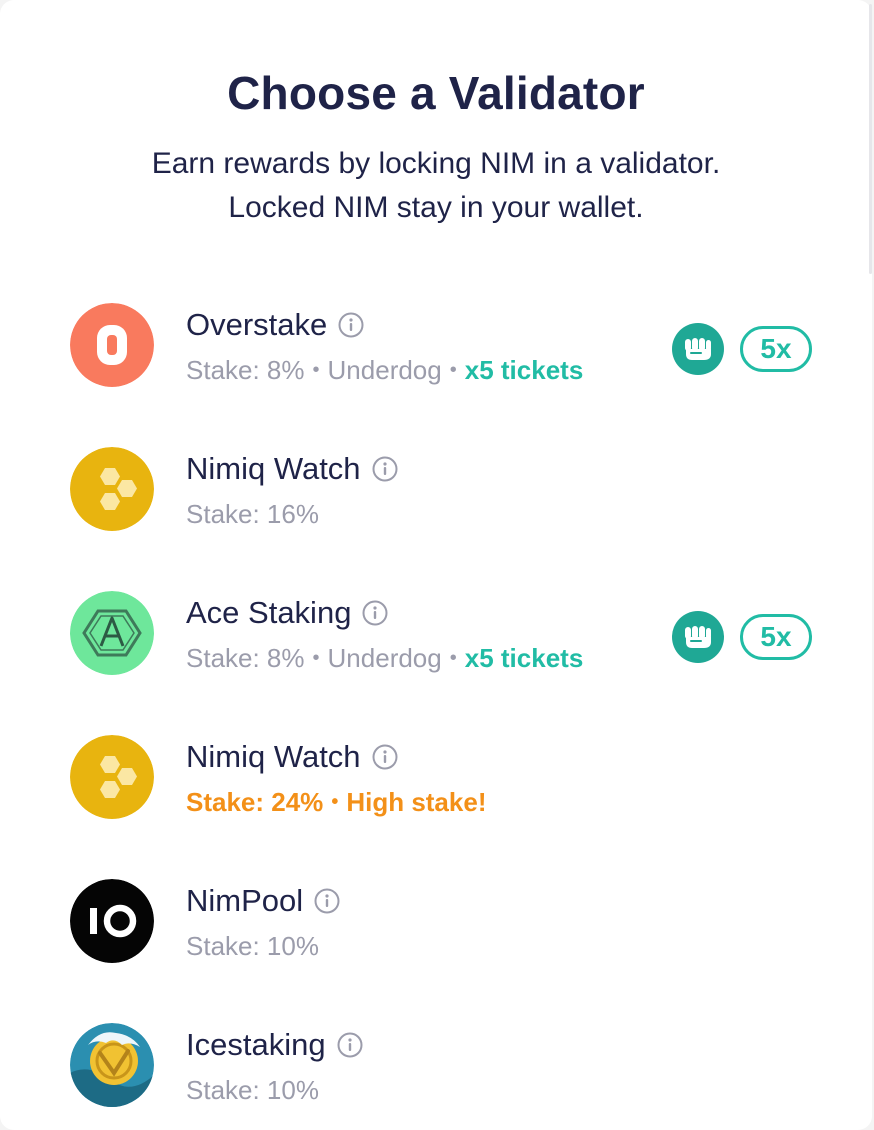 Image resolution: width=874 pixels, height=1130 pixels. Describe the element at coordinates (245, 900) in the screenshot. I see `validator-name: NimPool` at that location.